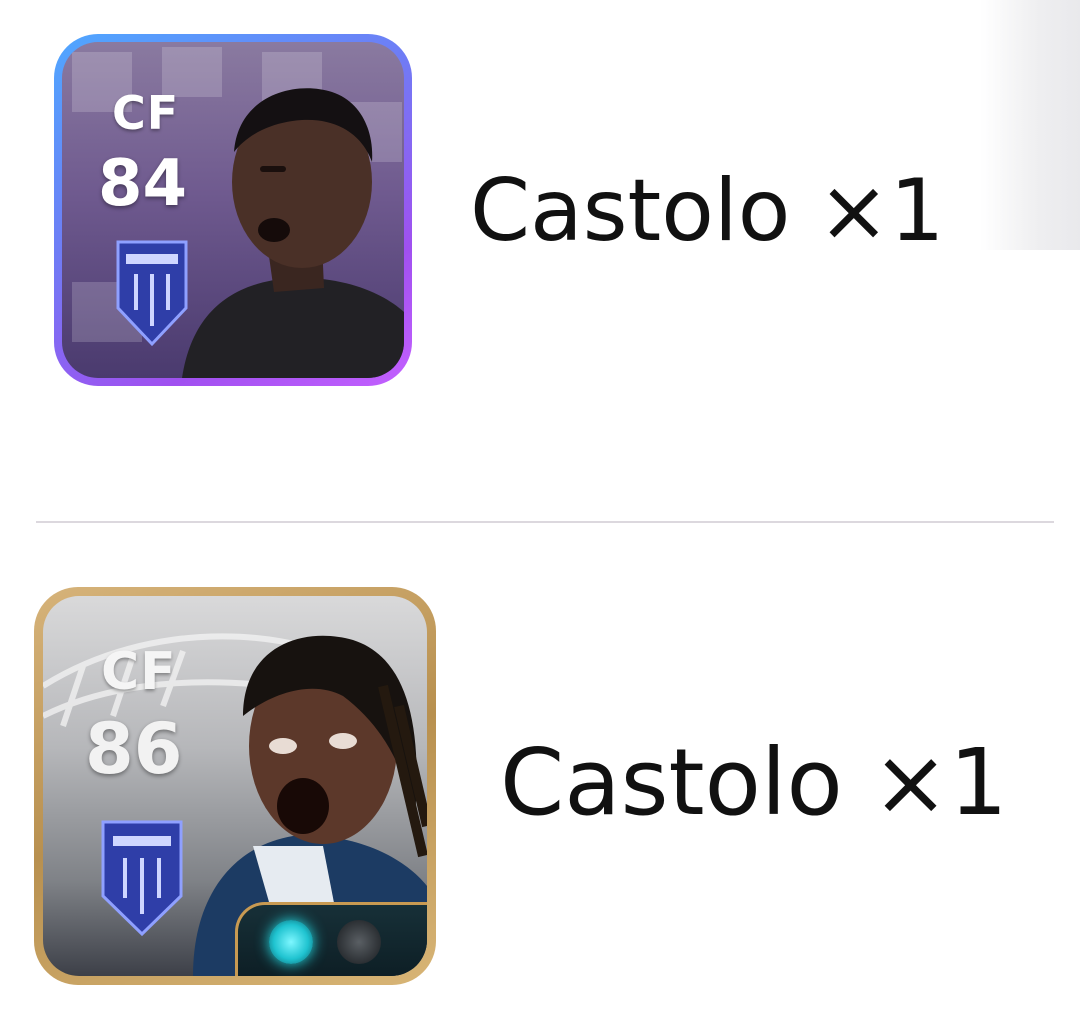  Describe the element at coordinates (134, 749) in the screenshot. I see `rating-label: 86` at that location.